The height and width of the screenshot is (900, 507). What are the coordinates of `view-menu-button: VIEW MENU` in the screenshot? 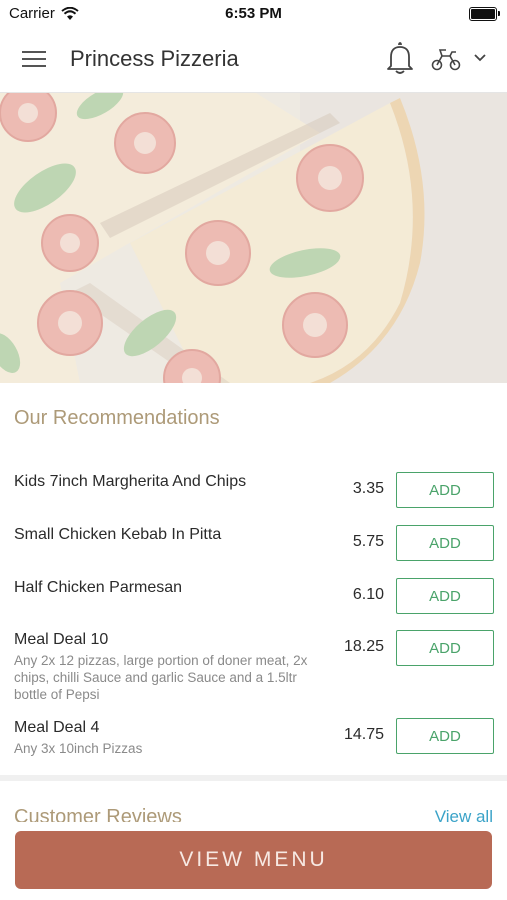 It's located at (253, 860).